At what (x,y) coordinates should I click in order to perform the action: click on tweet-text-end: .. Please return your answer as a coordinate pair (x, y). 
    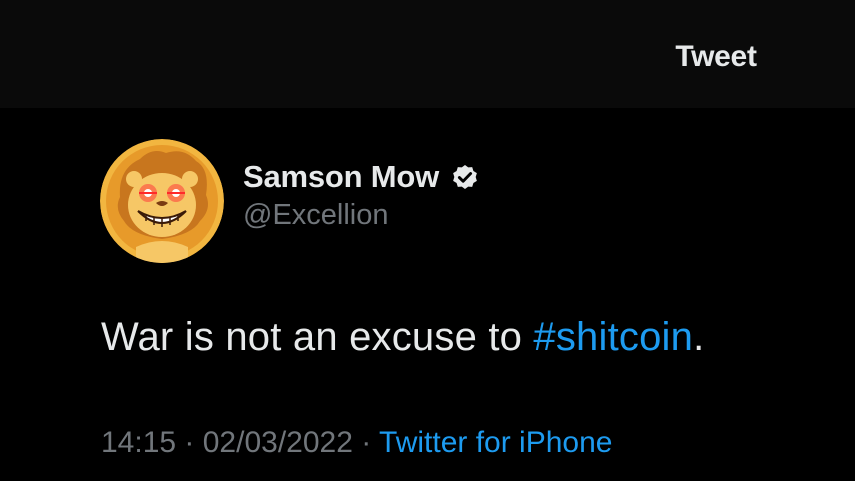
    Looking at the image, I should click on (699, 337).